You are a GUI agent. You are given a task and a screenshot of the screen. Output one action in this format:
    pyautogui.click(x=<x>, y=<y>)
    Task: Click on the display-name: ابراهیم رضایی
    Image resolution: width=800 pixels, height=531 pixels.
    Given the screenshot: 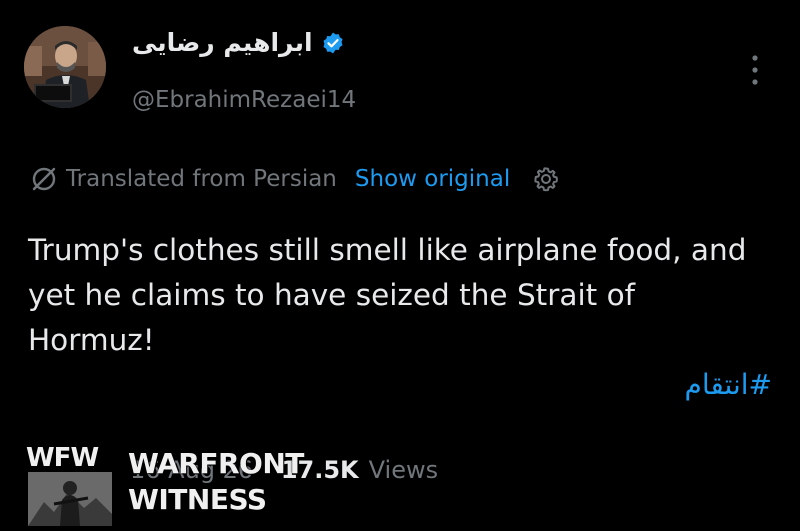 What is the action you would take?
    pyautogui.click(x=222, y=42)
    